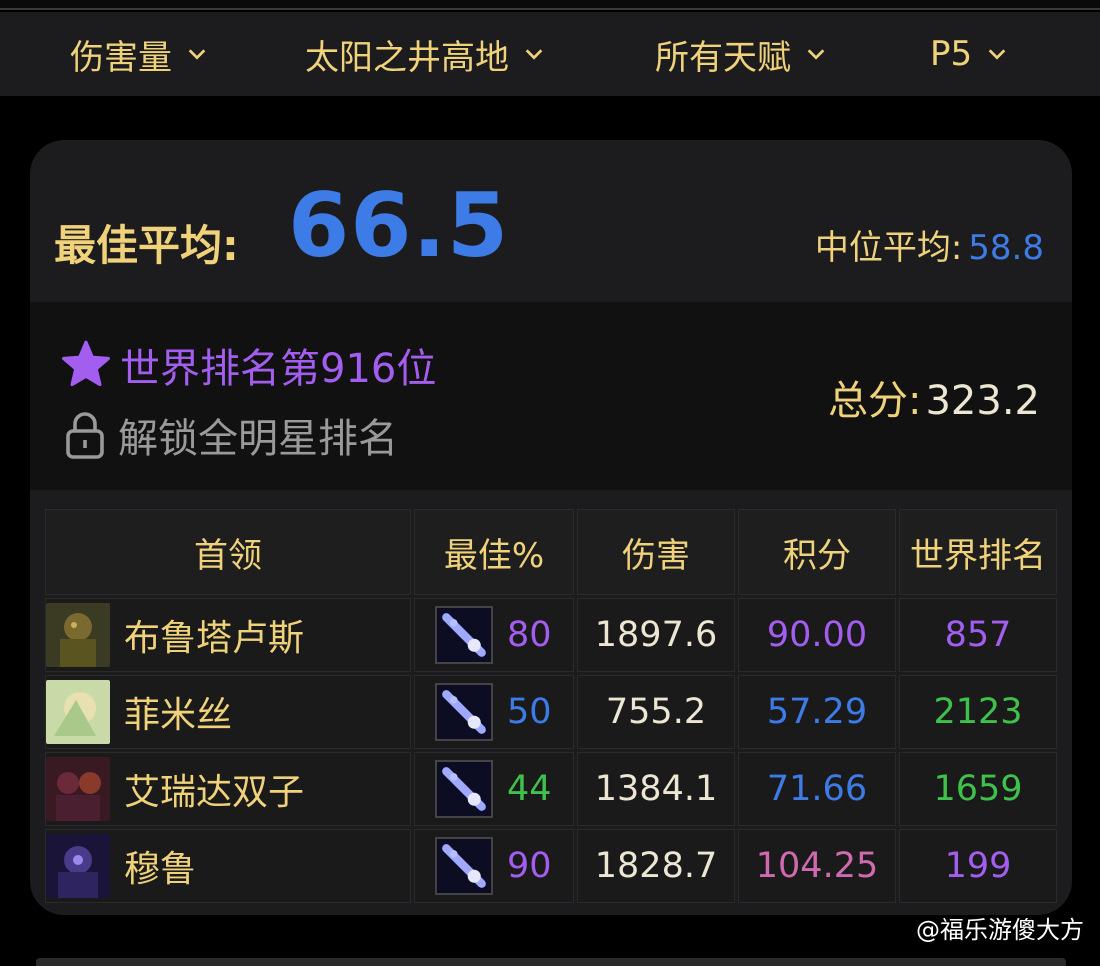  I want to click on top-border, so click(550, 5).